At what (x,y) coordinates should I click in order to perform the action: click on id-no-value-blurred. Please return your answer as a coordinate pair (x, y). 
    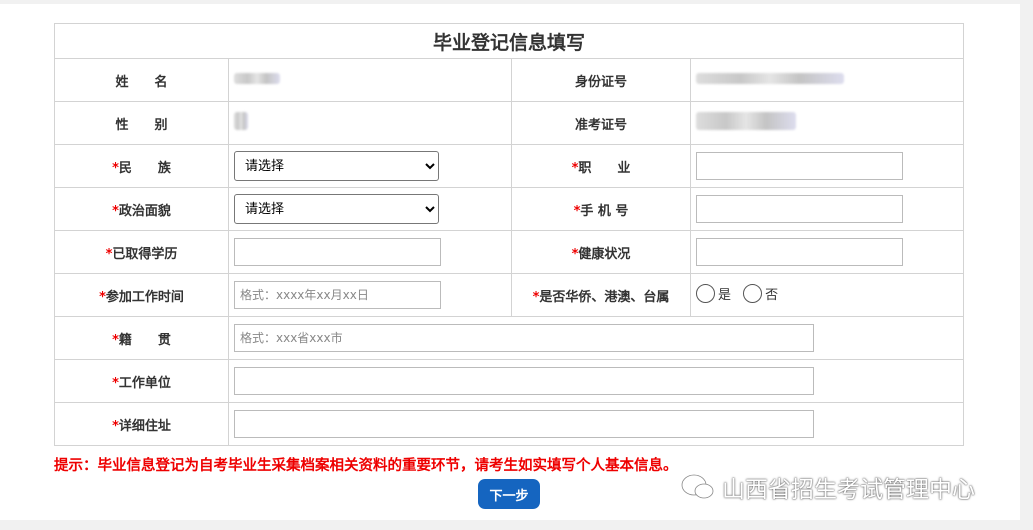
    Looking at the image, I should click on (770, 78).